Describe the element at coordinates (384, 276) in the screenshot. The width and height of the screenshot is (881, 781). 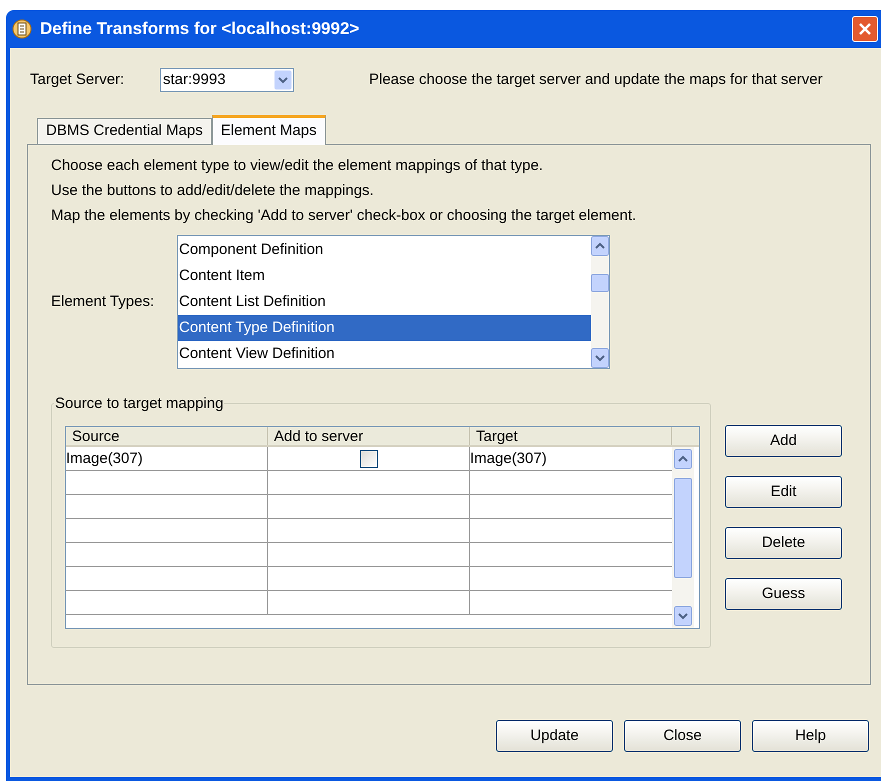
I see `list-item: Content Item` at that location.